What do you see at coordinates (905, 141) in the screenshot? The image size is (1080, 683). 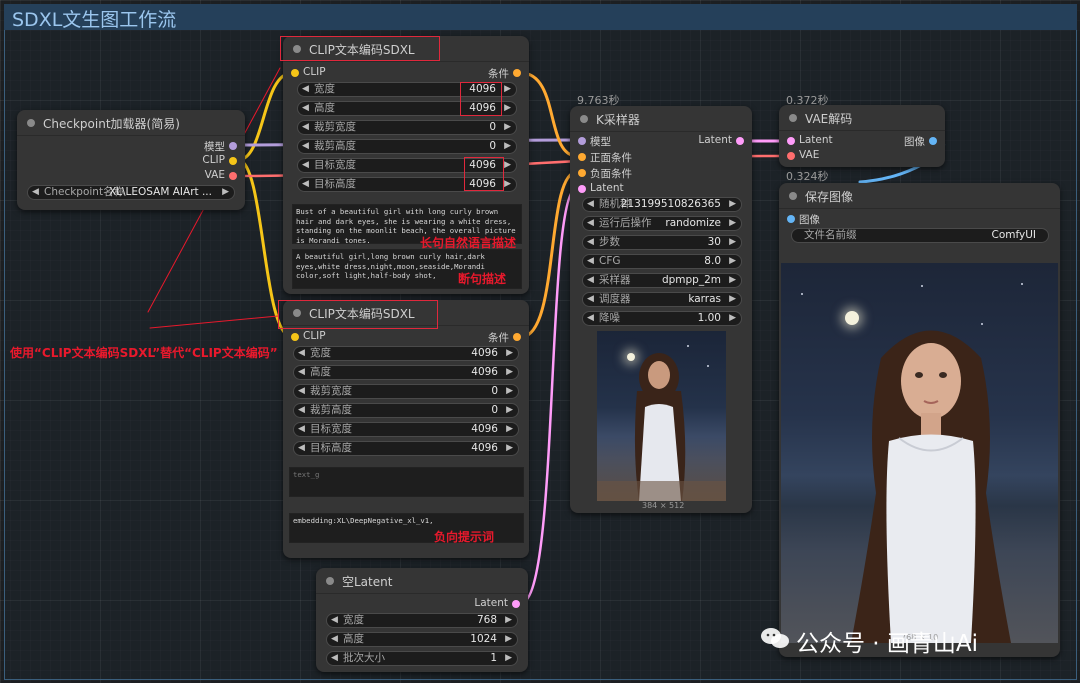 I see `output-image: 图像` at bounding box center [905, 141].